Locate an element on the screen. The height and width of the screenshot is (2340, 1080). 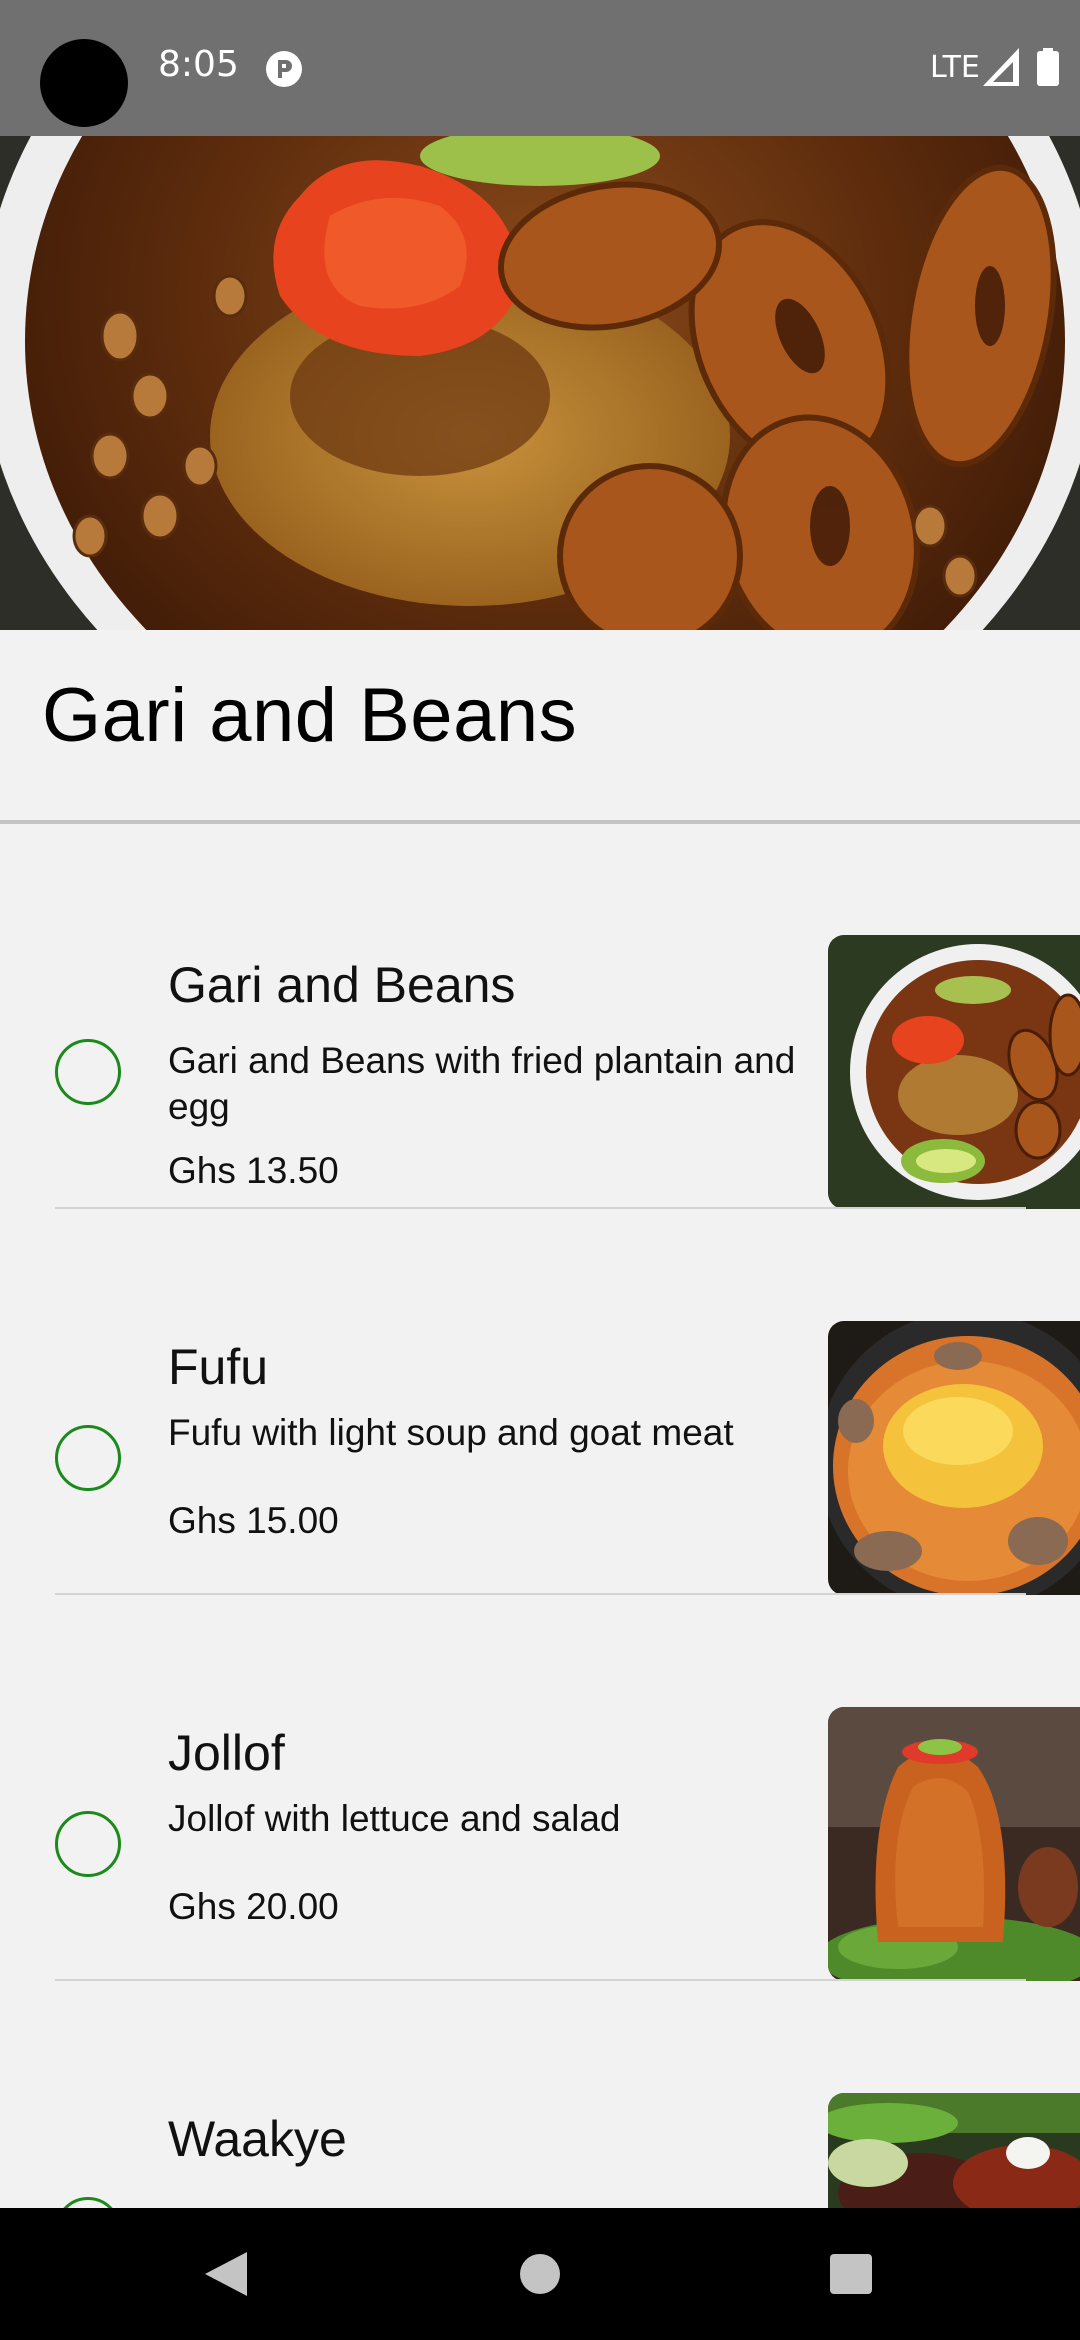
gari-and-beans-photo is located at coordinates (954, 1072).